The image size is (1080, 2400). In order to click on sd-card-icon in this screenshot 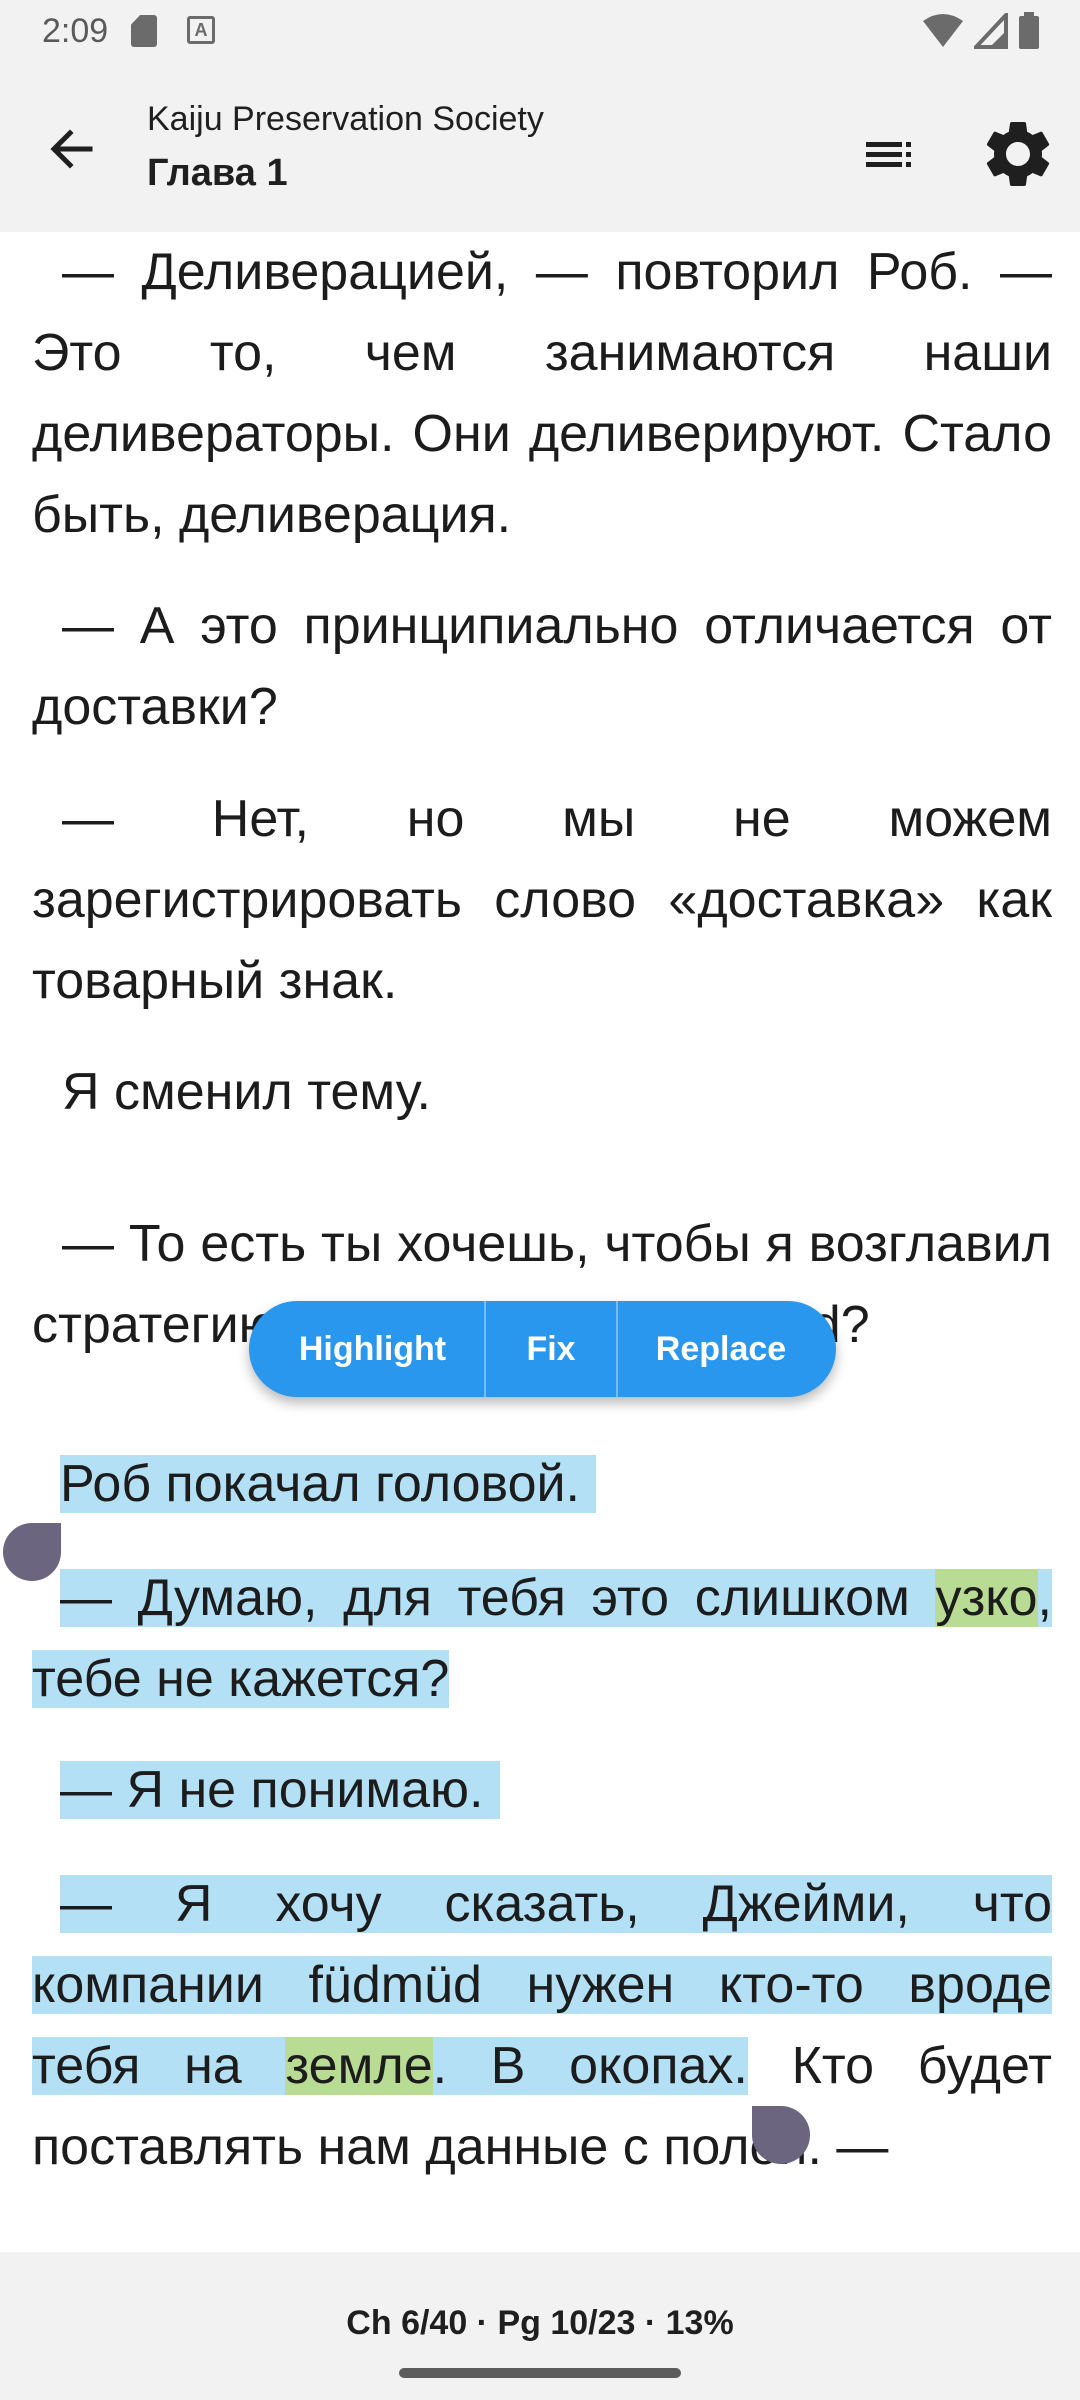, I will do `click(144, 31)`.